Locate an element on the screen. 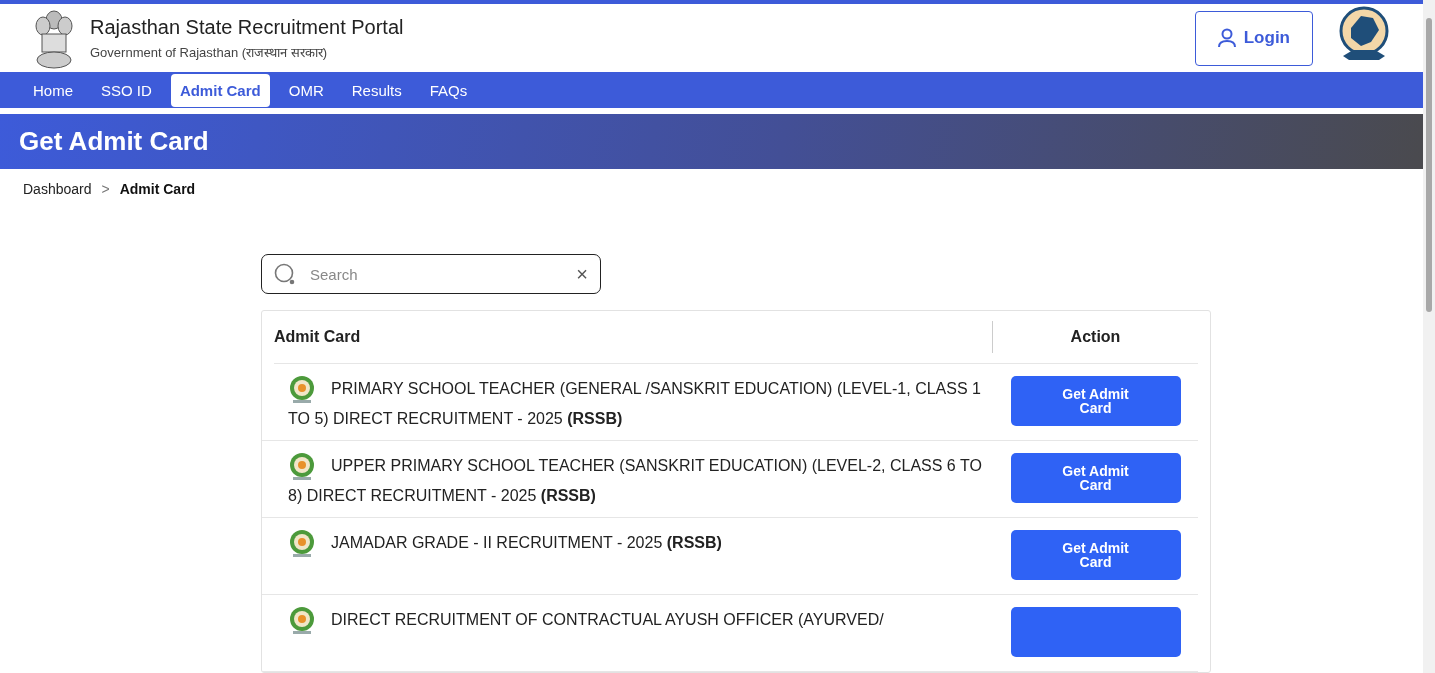 Image resolution: width=1435 pixels, height=673 pixels. scrollbar is located at coordinates (1429, 336).